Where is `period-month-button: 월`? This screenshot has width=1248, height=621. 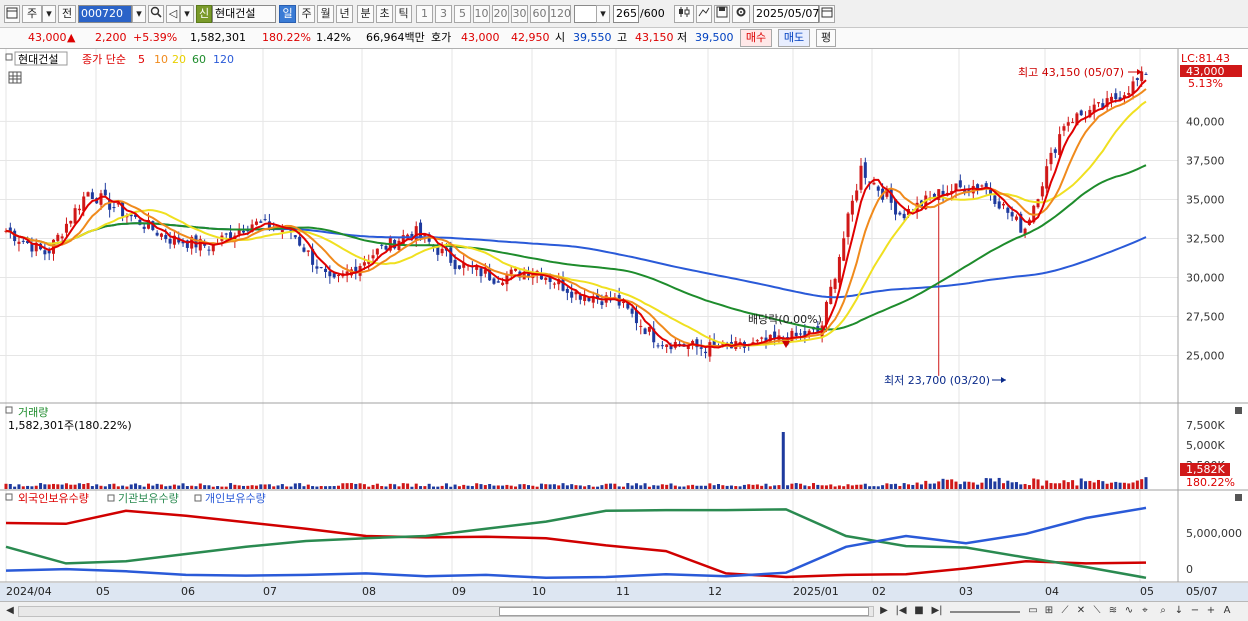
period-month-button: 월 is located at coordinates (325, 14).